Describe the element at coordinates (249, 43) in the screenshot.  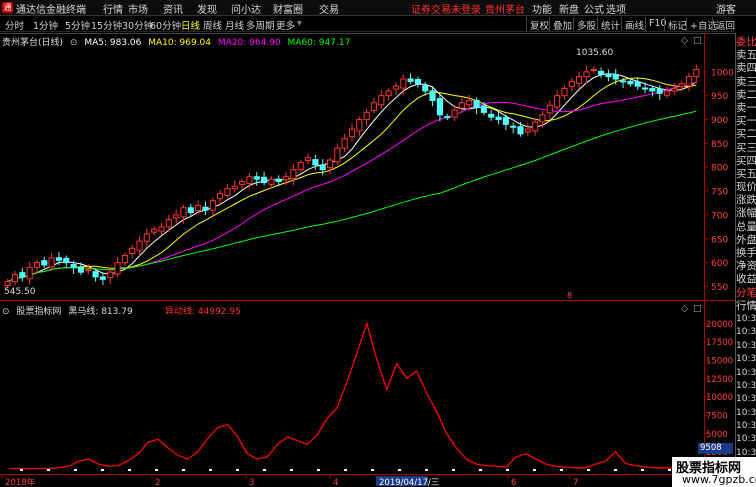
I see `ma20-value: MA20: 964.90` at that location.